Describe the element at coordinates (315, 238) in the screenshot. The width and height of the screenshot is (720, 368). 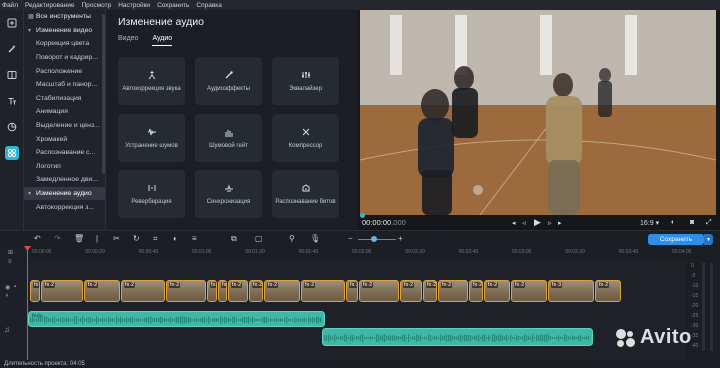
I see `microphone-icon: 🎙` at that location.